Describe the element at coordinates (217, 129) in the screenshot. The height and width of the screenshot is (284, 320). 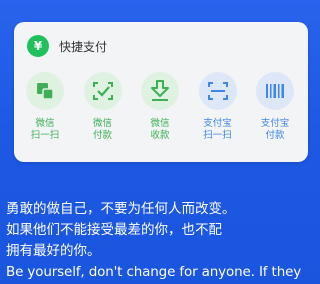
I see `action-label: 支付宝 扫一扫` at that location.